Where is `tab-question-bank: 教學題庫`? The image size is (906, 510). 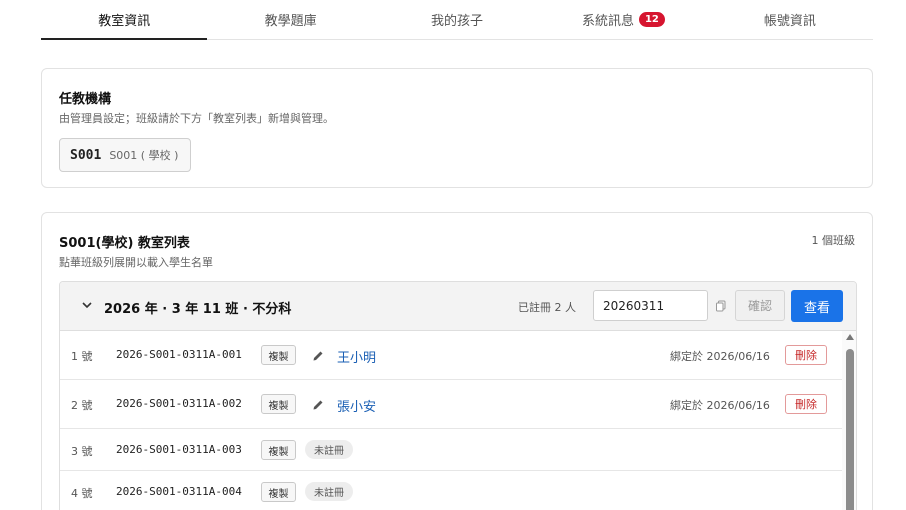 tab-question-bank: 教學題庫 is located at coordinates (290, 19).